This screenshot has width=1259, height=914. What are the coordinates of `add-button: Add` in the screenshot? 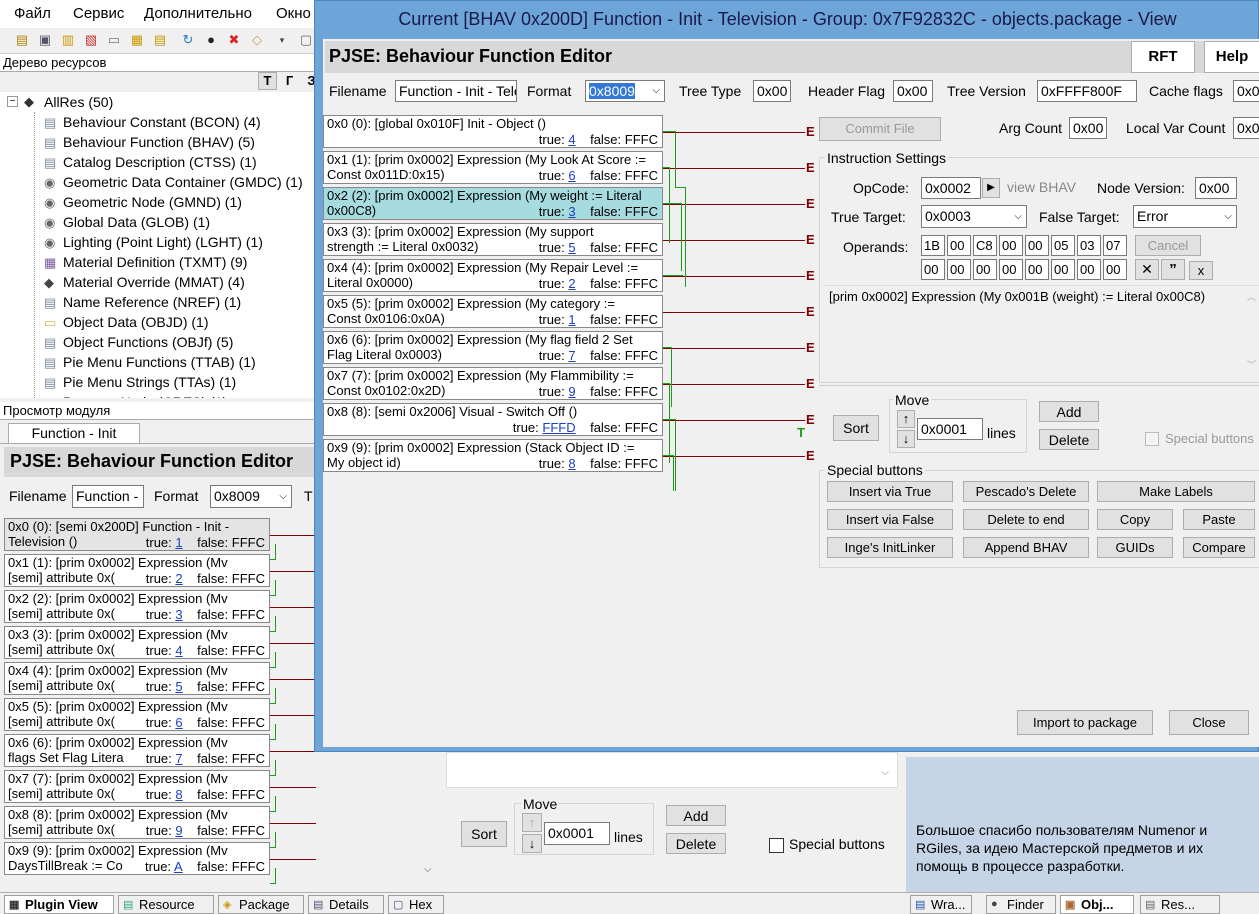 It's located at (1069, 411).